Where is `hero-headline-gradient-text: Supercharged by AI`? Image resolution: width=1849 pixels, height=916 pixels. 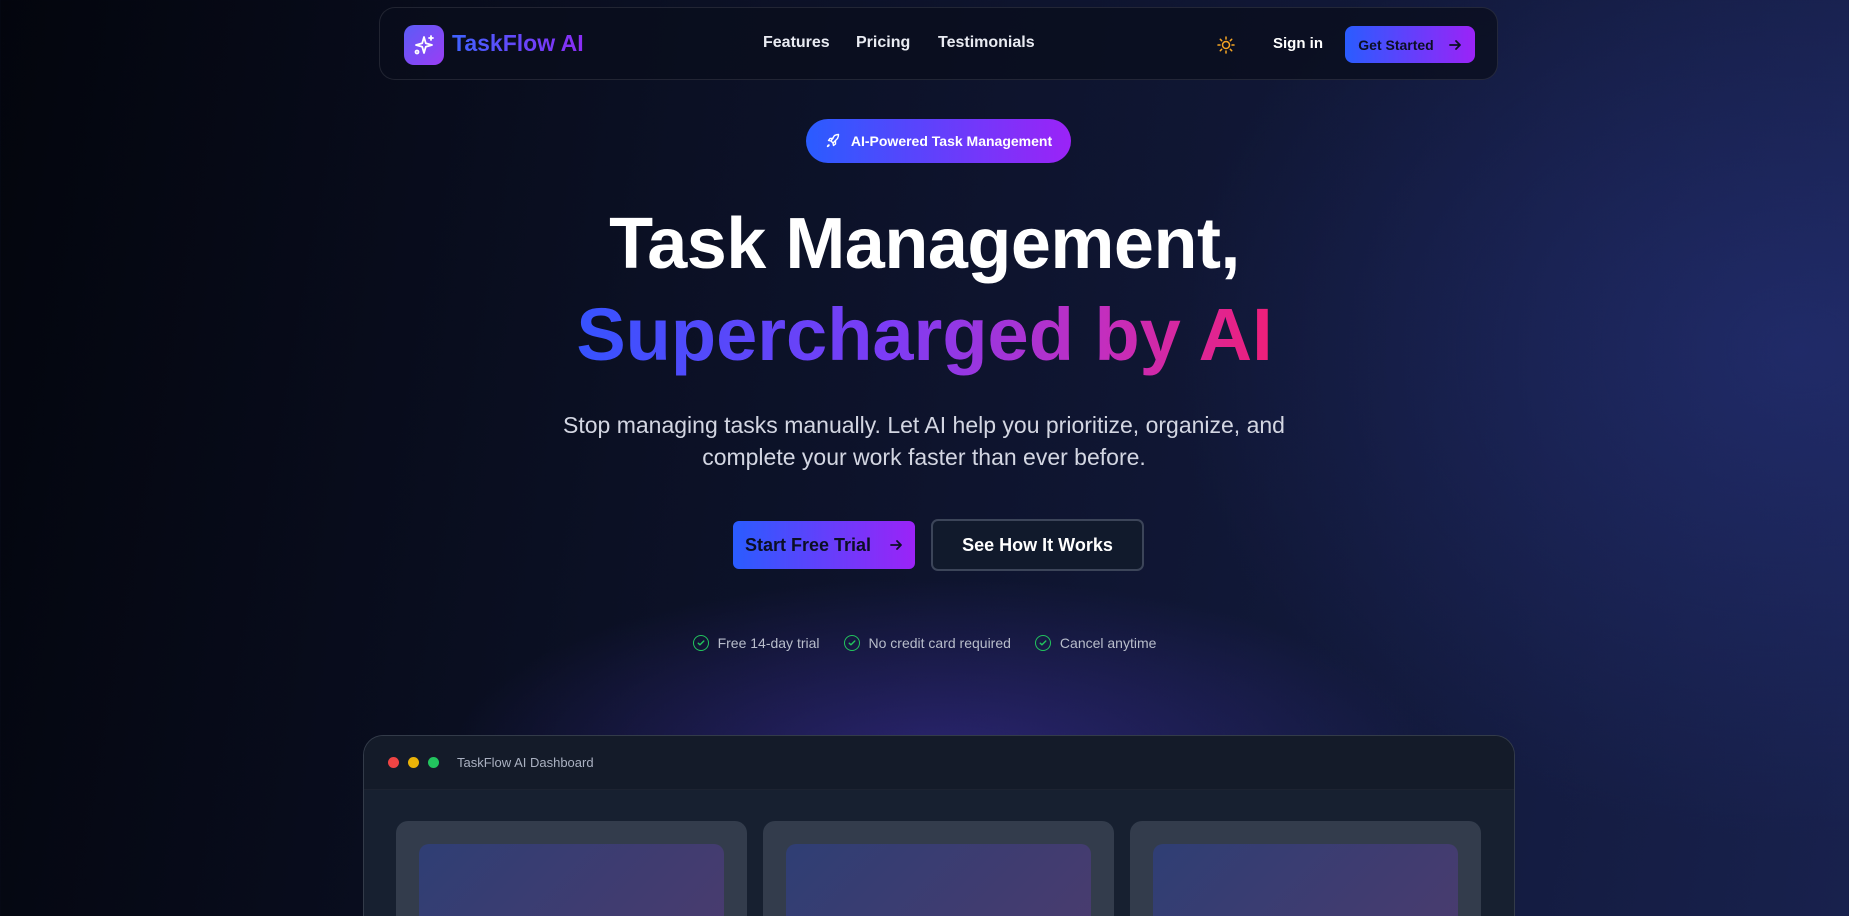
hero-headline-gradient-text: Supercharged by AI is located at coordinates (924, 334).